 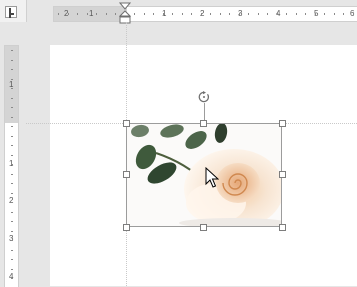 I want to click on ruler-corner, so click(x=13, y=11).